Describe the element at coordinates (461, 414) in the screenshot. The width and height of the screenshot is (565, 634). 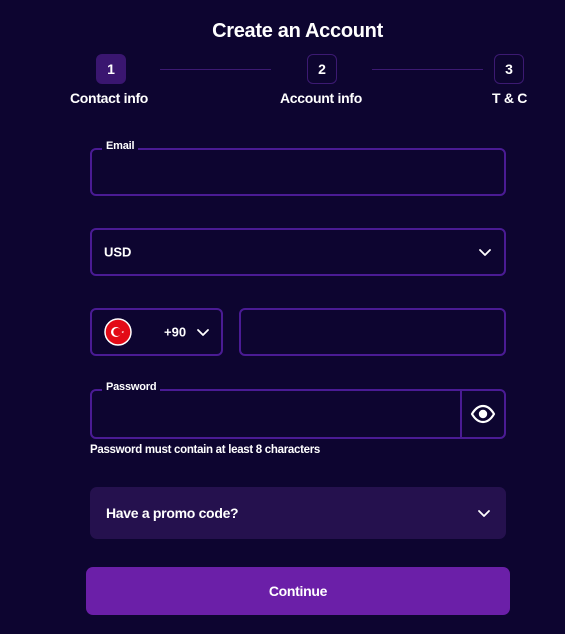
I see `password-toggle-divider` at that location.